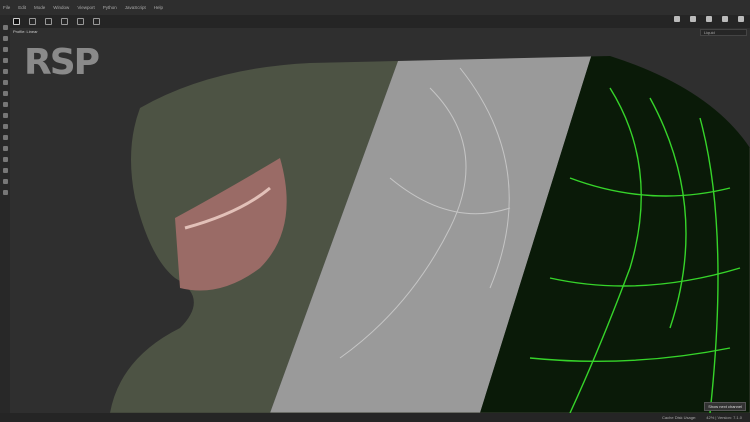 The height and width of the screenshot is (422, 750). Describe the element at coordinates (5, 71) in the screenshot. I see `clone-icon` at that location.